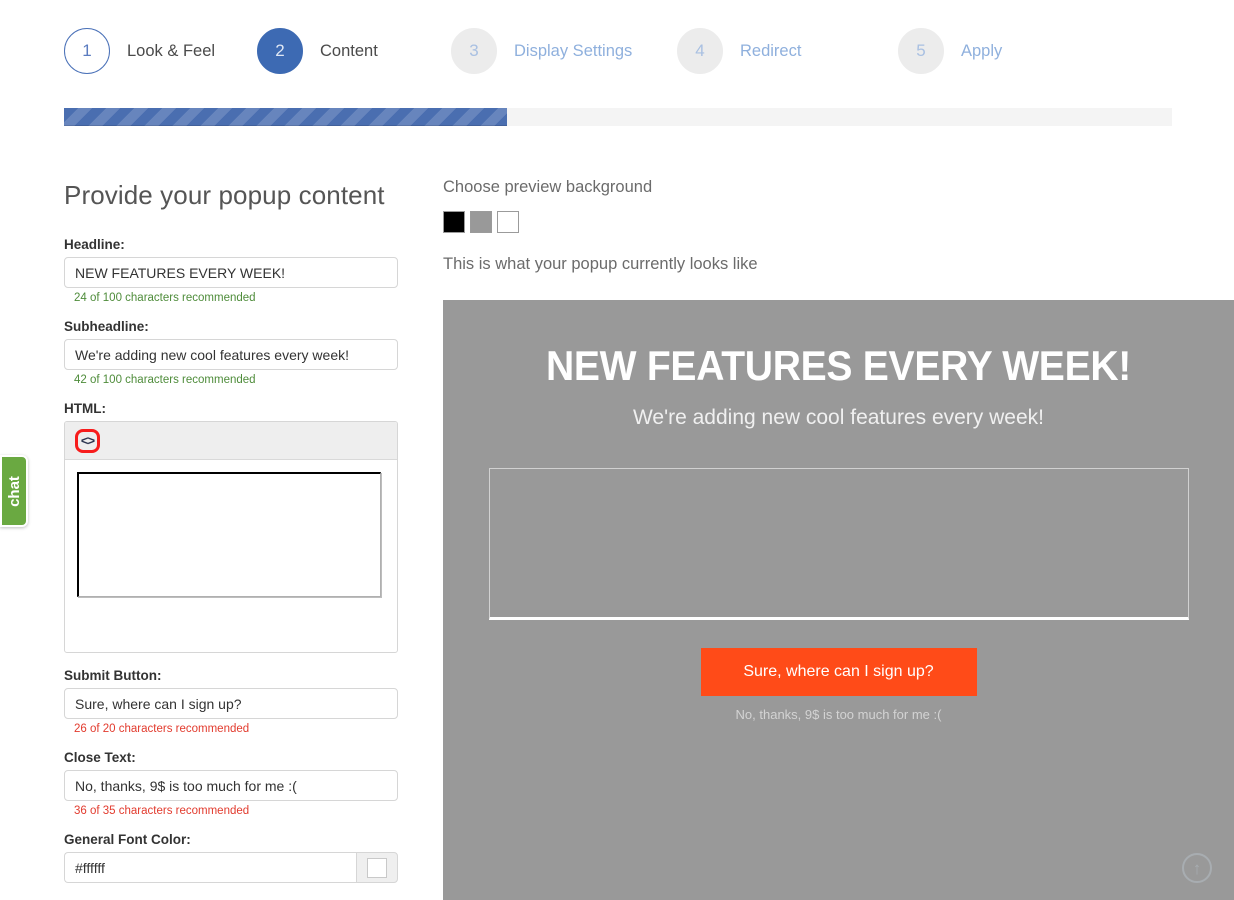 Image resolution: width=1234 pixels, height=900 pixels. Describe the element at coordinates (94, 244) in the screenshot. I see `headline-label: Headline:` at that location.